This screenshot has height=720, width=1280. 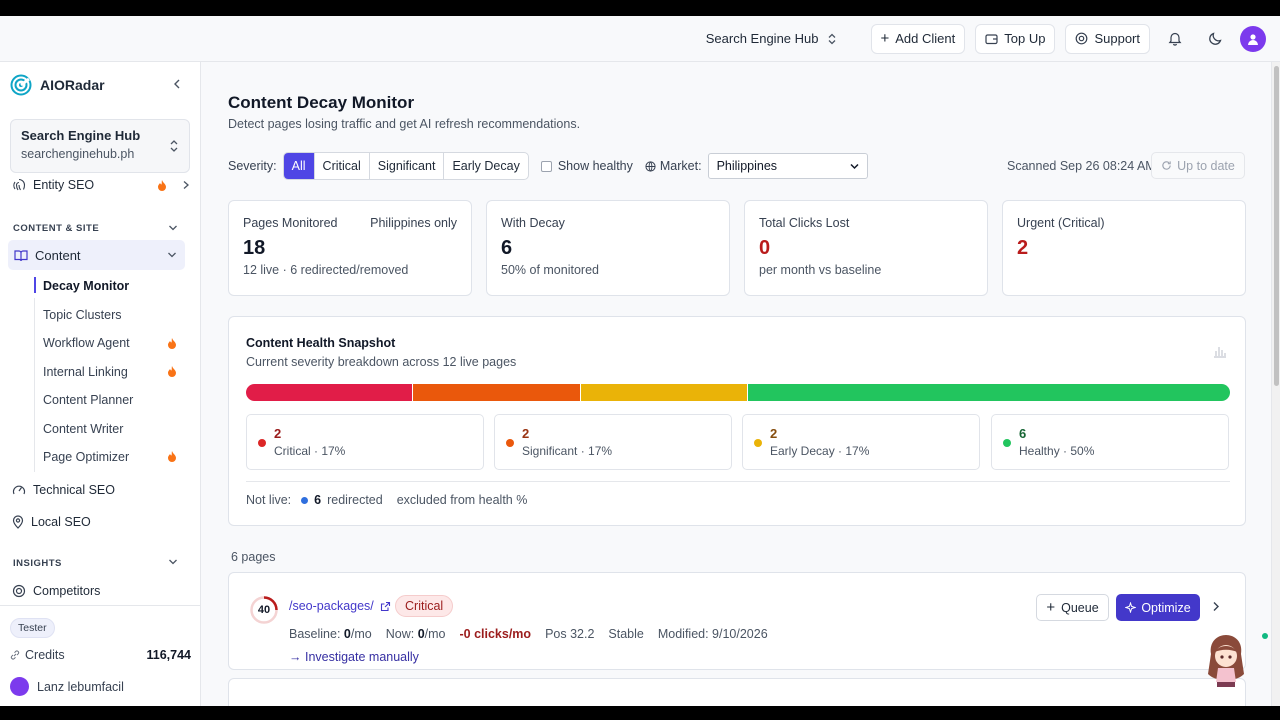 I want to click on section-header-insights: INSIGHTS, so click(x=37, y=563).